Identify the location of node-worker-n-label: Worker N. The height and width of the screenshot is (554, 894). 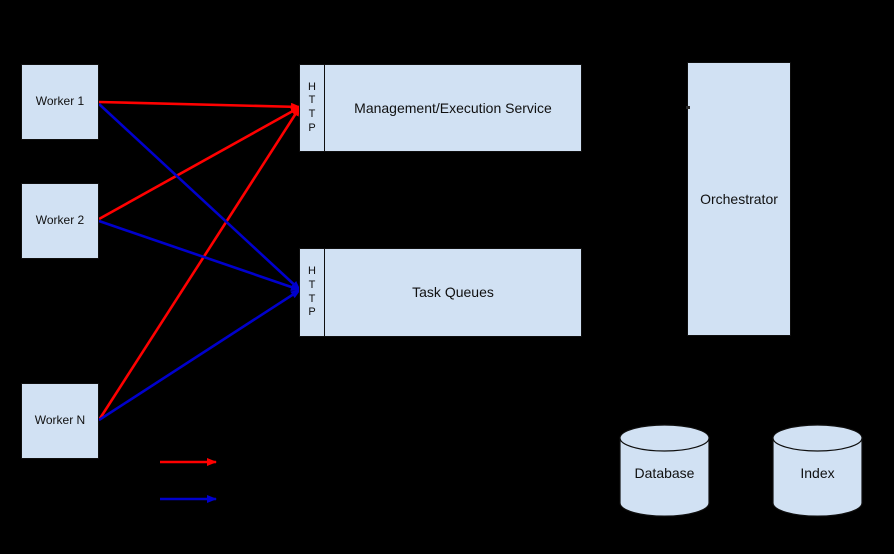
(60, 420).